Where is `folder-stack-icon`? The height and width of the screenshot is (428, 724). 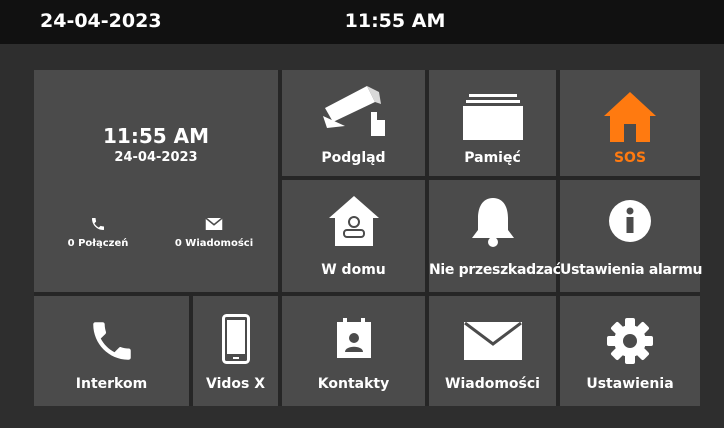
folder-stack-icon is located at coordinates (492, 117).